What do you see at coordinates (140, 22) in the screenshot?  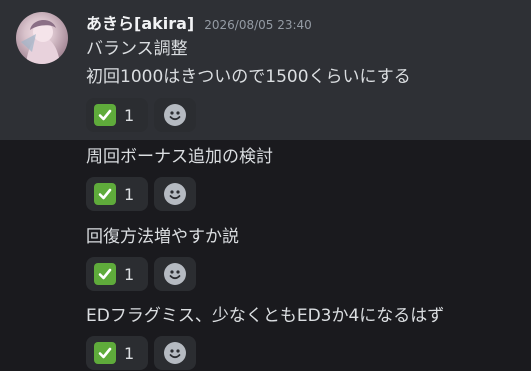 I see `username: あきら[akira]` at bounding box center [140, 22].